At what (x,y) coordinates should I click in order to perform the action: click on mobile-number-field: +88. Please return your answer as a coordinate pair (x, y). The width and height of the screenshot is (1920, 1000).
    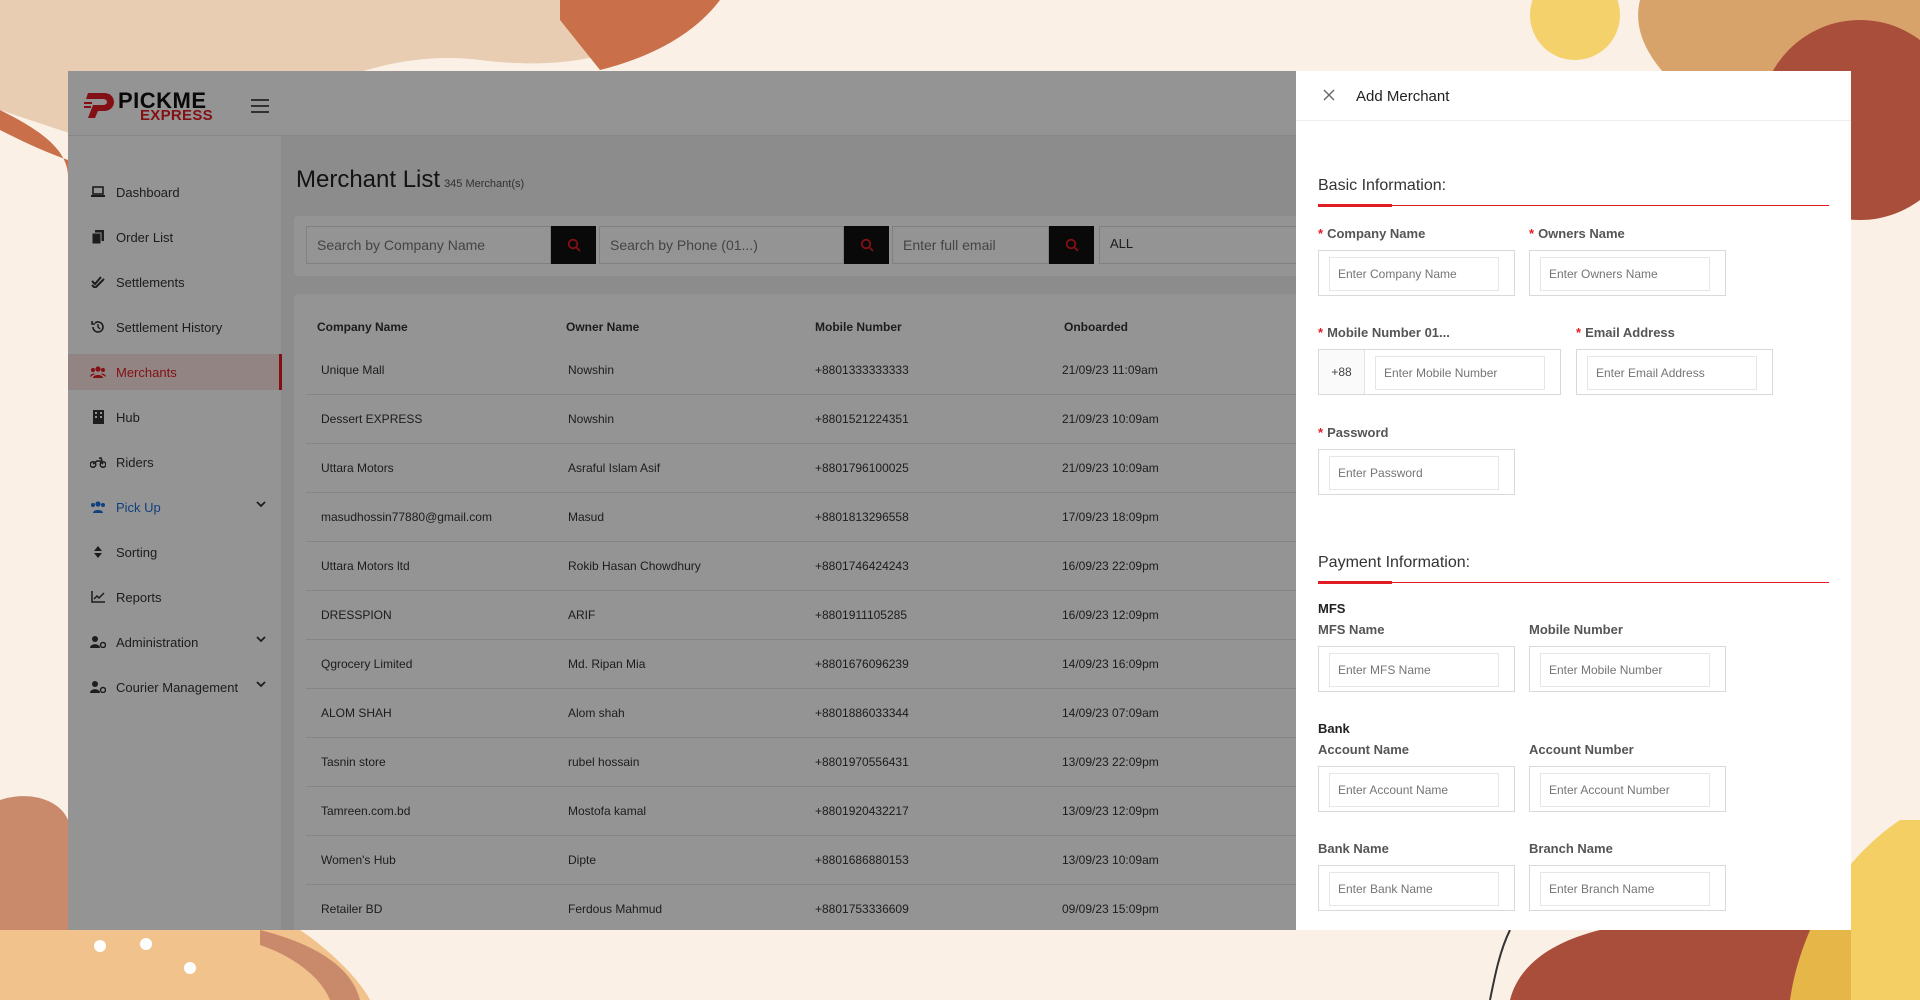
    Looking at the image, I should click on (1439, 372).